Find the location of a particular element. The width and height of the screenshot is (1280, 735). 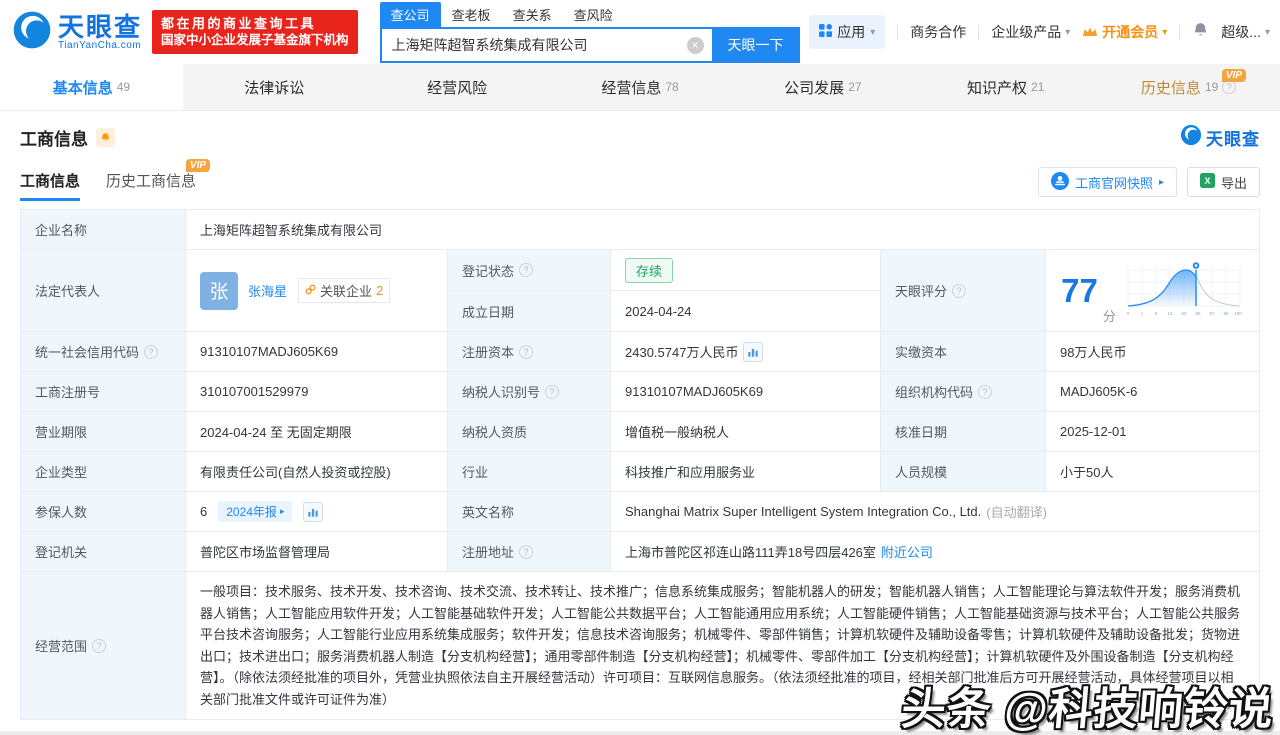

tab-operating-info: 经营信息 78 is located at coordinates (640, 87).